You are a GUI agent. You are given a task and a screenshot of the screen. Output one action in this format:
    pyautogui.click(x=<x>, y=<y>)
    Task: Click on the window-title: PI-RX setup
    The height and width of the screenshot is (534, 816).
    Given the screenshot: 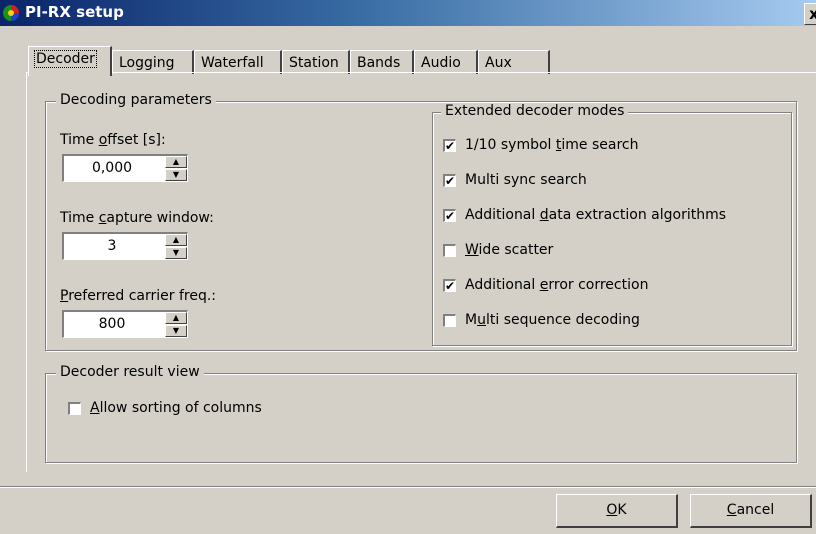 What is the action you would take?
    pyautogui.click(x=74, y=12)
    